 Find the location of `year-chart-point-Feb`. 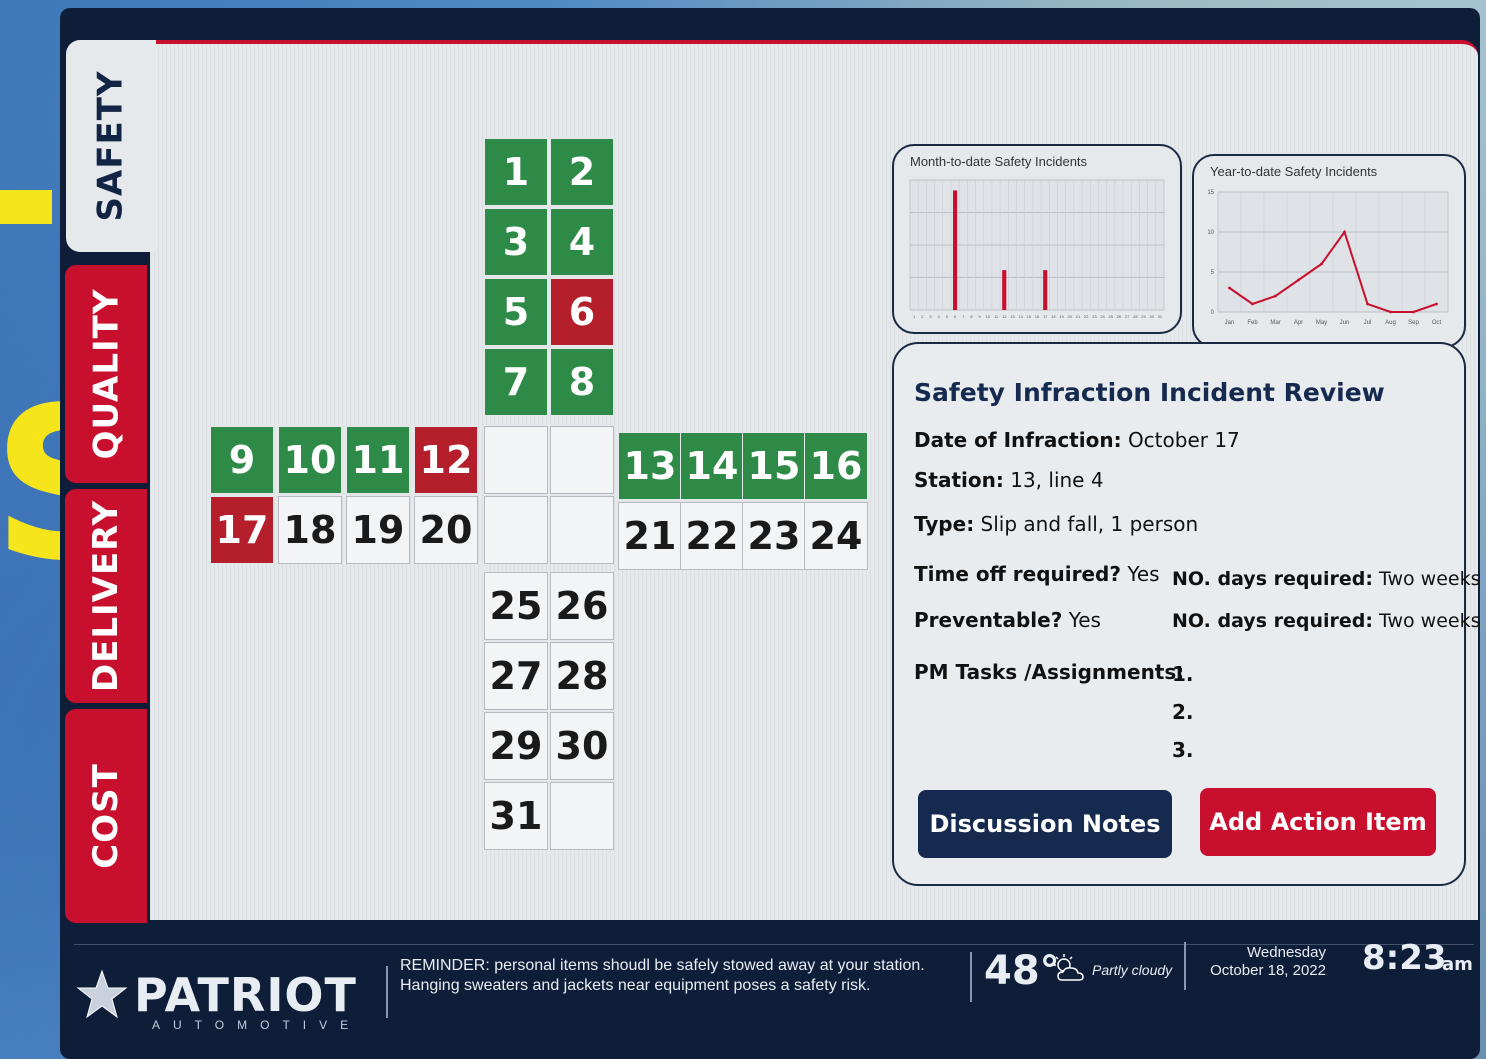

year-chart-point-Feb is located at coordinates (1252, 304).